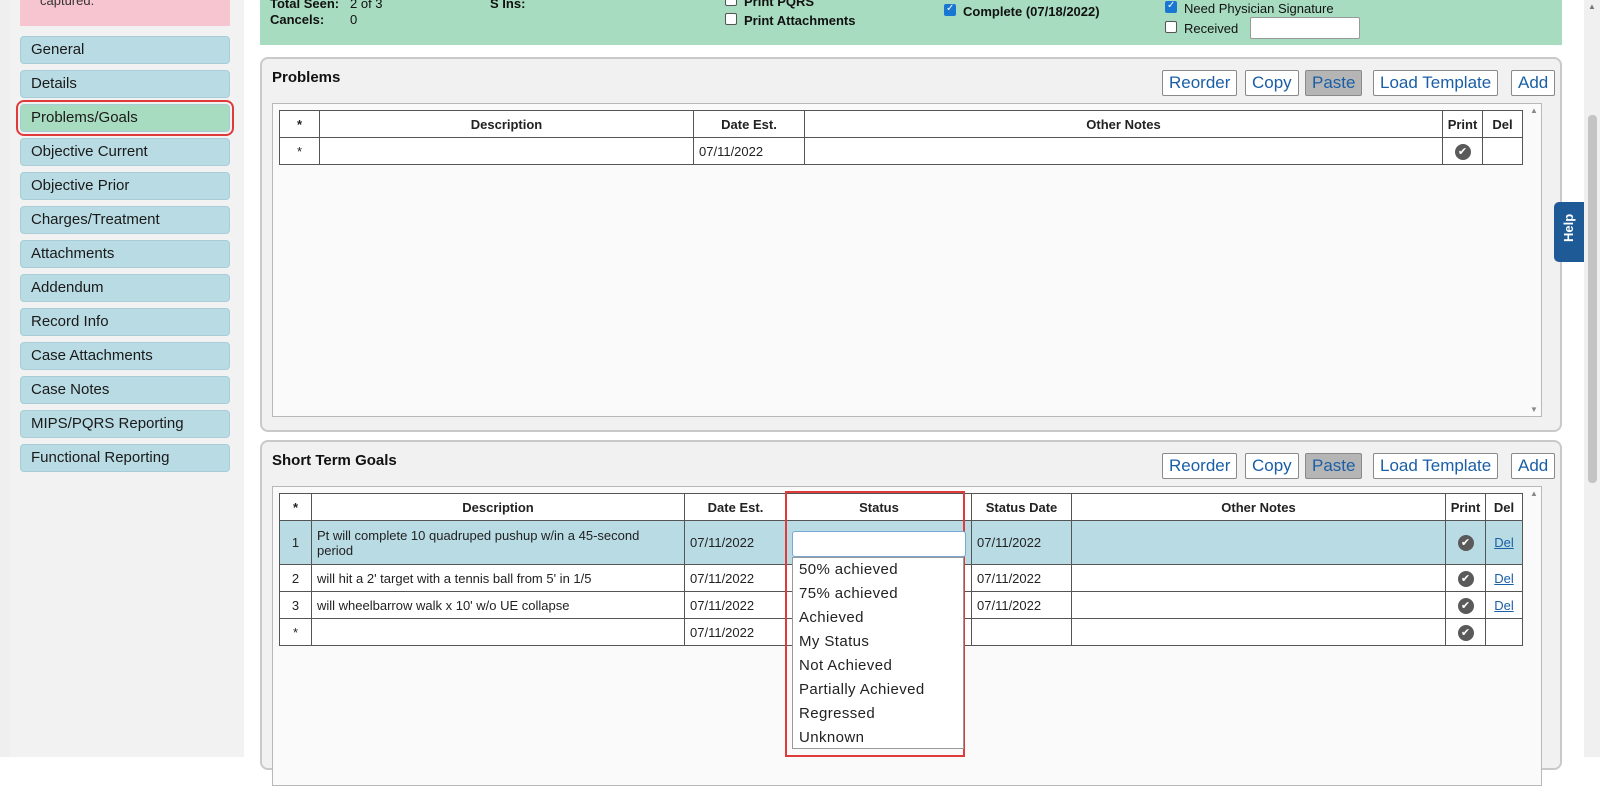  Describe the element at coordinates (5, 378) in the screenshot. I see `left-edge` at that location.